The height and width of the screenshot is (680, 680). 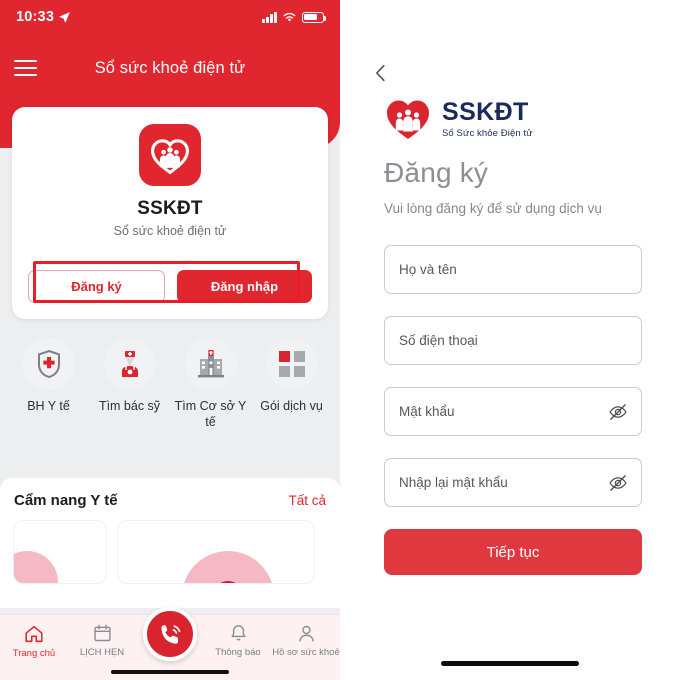 I want to click on phone-field: Số điện thoại, so click(x=513, y=340).